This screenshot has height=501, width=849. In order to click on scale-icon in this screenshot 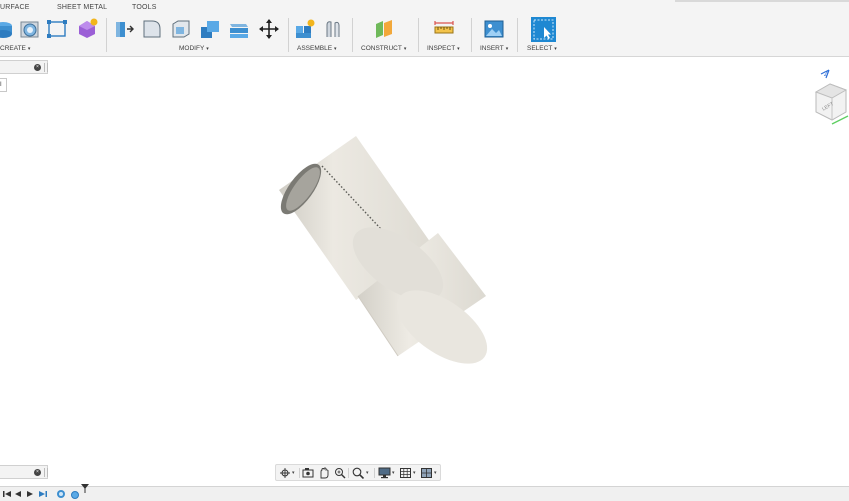, I will do `click(239, 29)`.